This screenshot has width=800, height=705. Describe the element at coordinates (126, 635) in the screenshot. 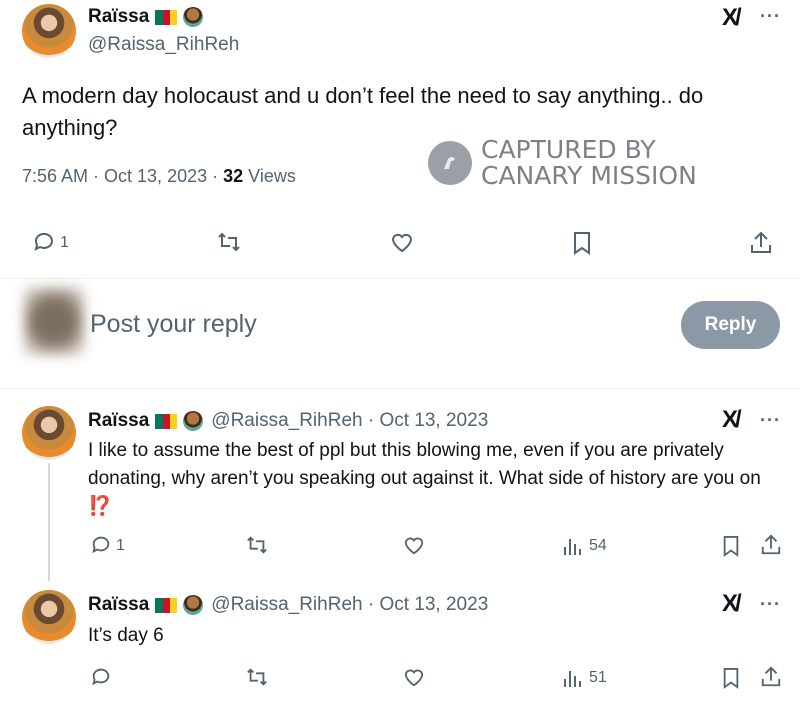

I see `reply2-text: It’s day 6` at that location.